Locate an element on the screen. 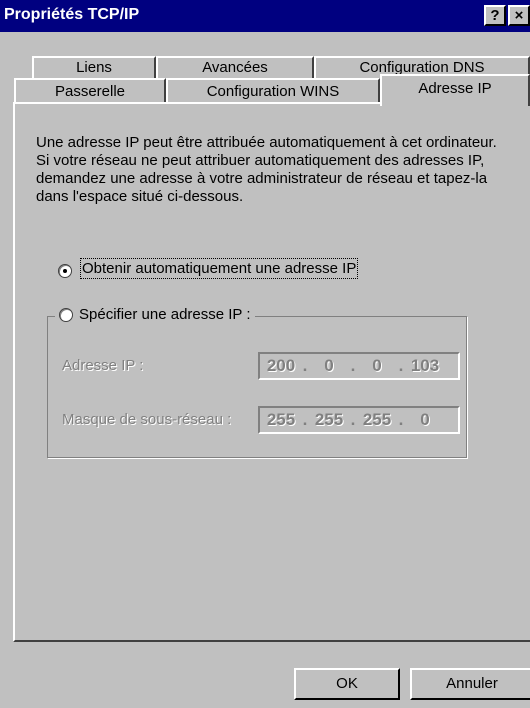  tab-configuration-wins: Configuration WINS is located at coordinates (273, 90).